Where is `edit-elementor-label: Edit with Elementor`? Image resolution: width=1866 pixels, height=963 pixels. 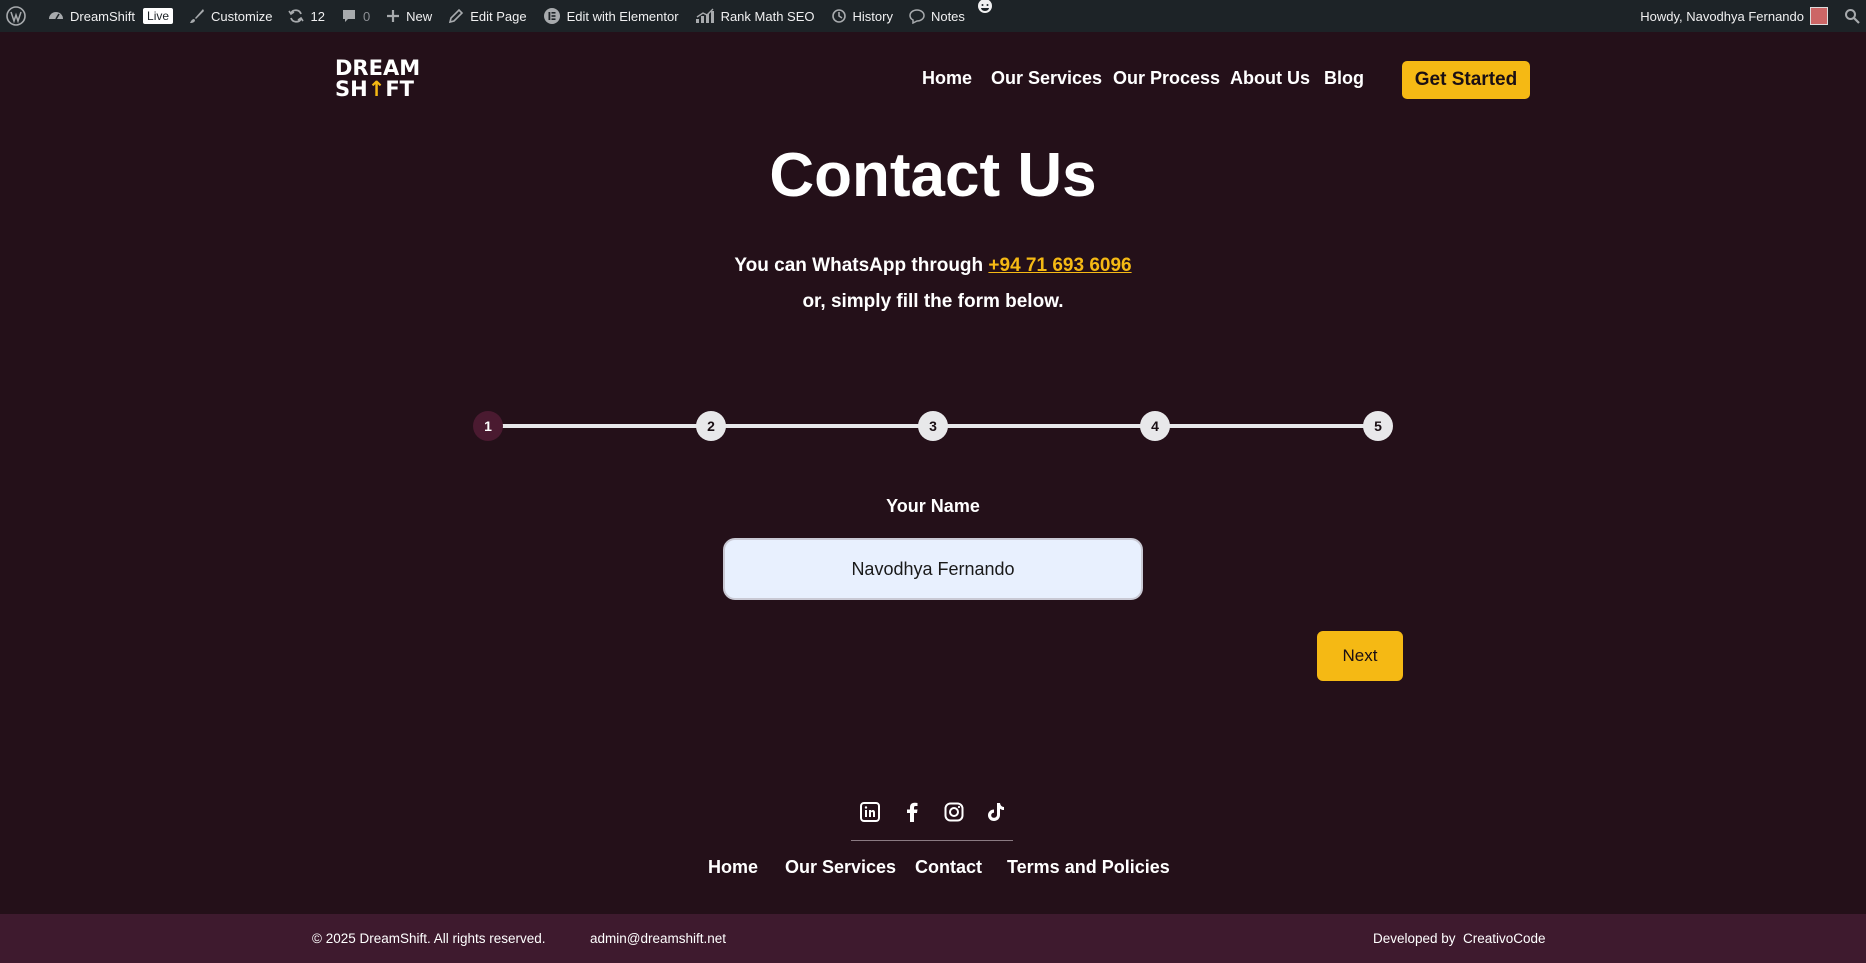
edit-elementor-label: Edit with Elementor is located at coordinates (622, 16).